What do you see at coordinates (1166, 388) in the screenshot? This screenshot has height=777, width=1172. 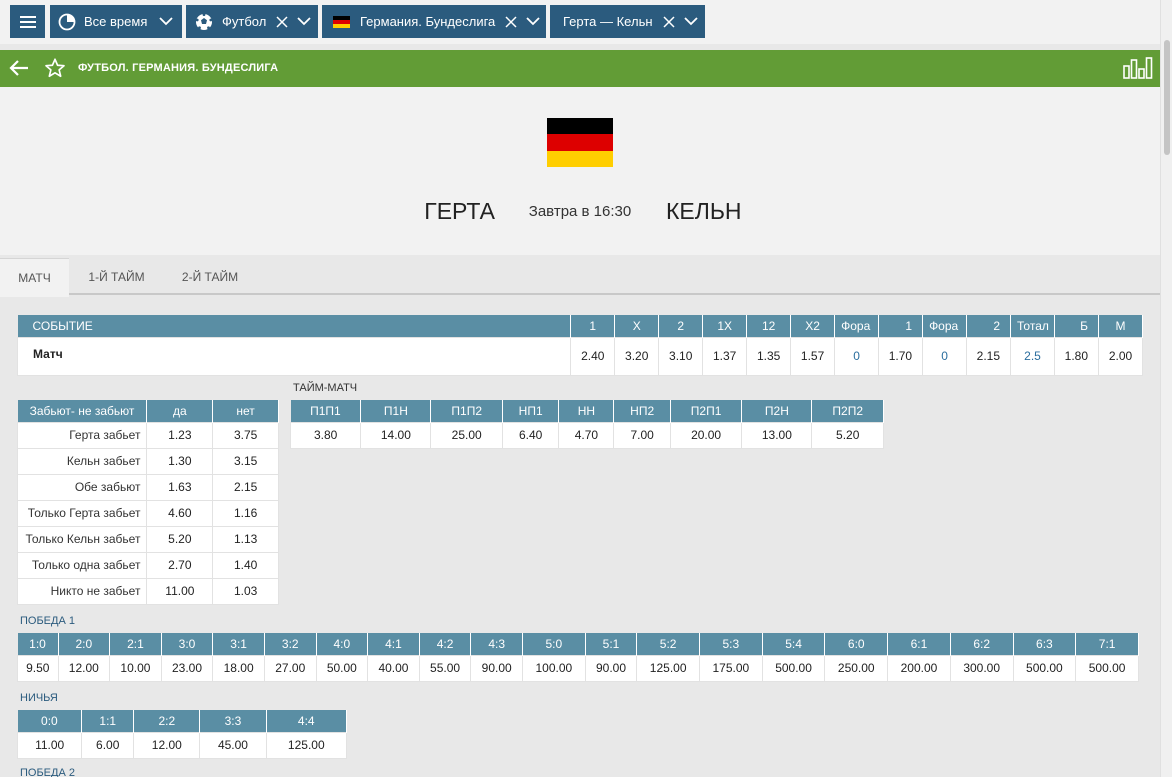 I see `scrollbar` at bounding box center [1166, 388].